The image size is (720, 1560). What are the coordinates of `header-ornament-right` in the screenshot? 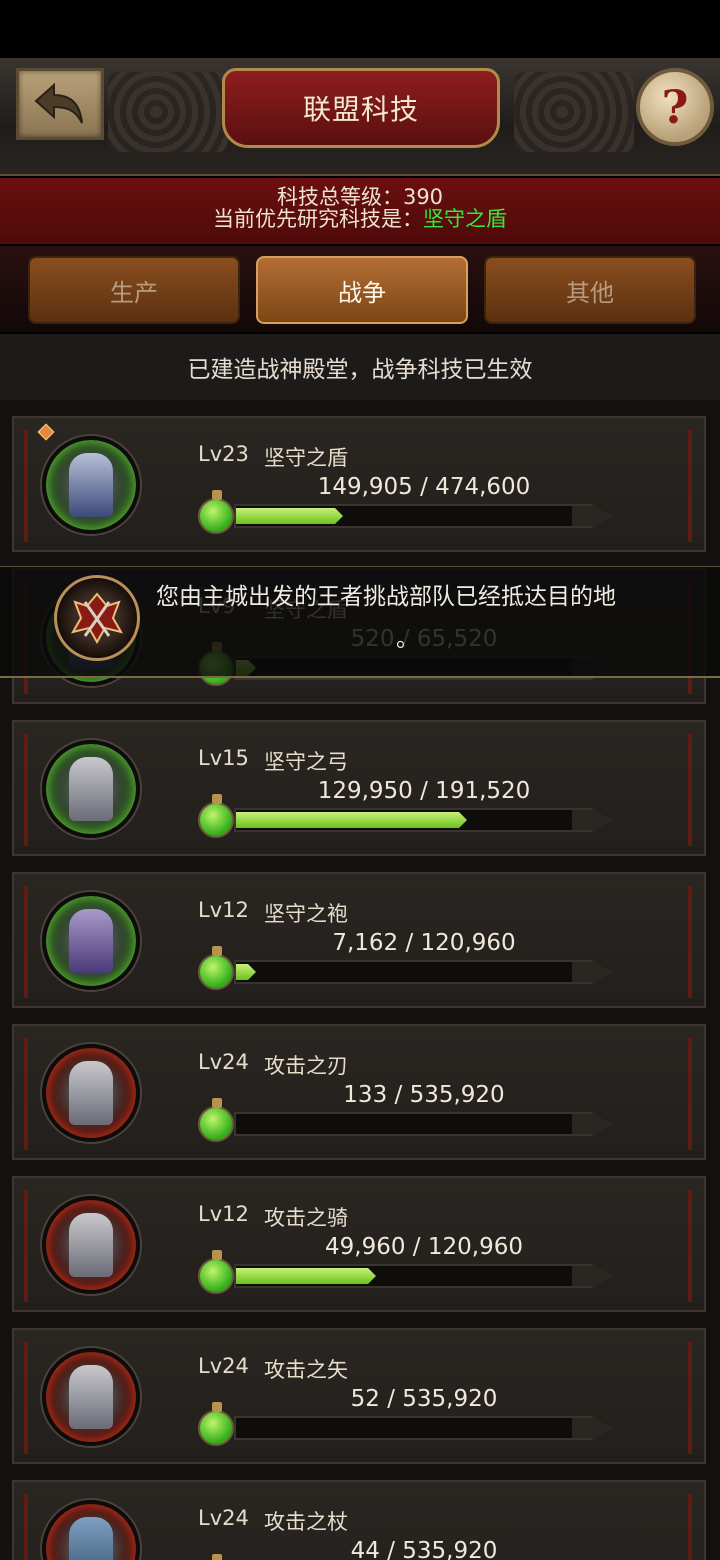 It's located at (574, 112).